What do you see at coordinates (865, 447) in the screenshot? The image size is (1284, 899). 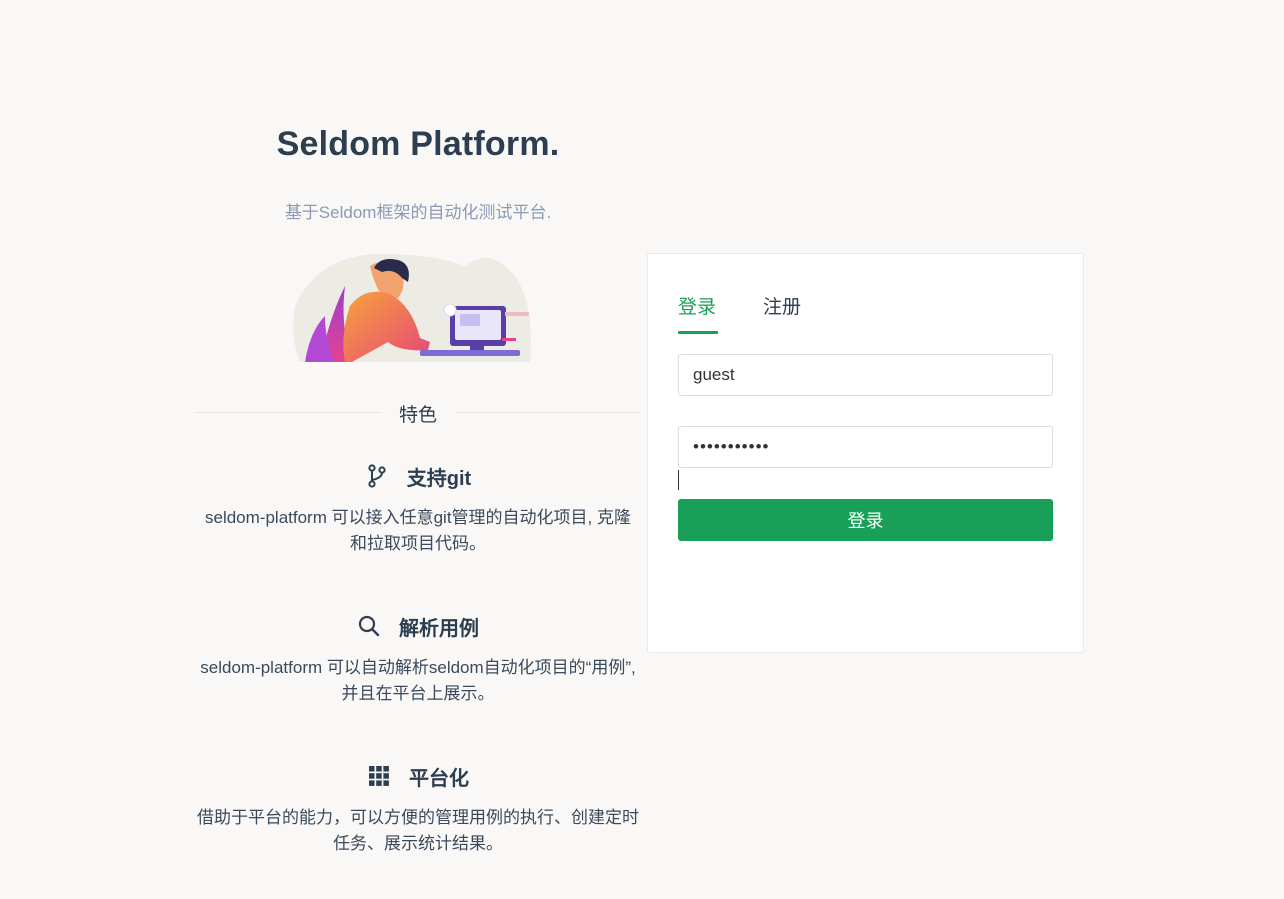 I see `password-input` at bounding box center [865, 447].